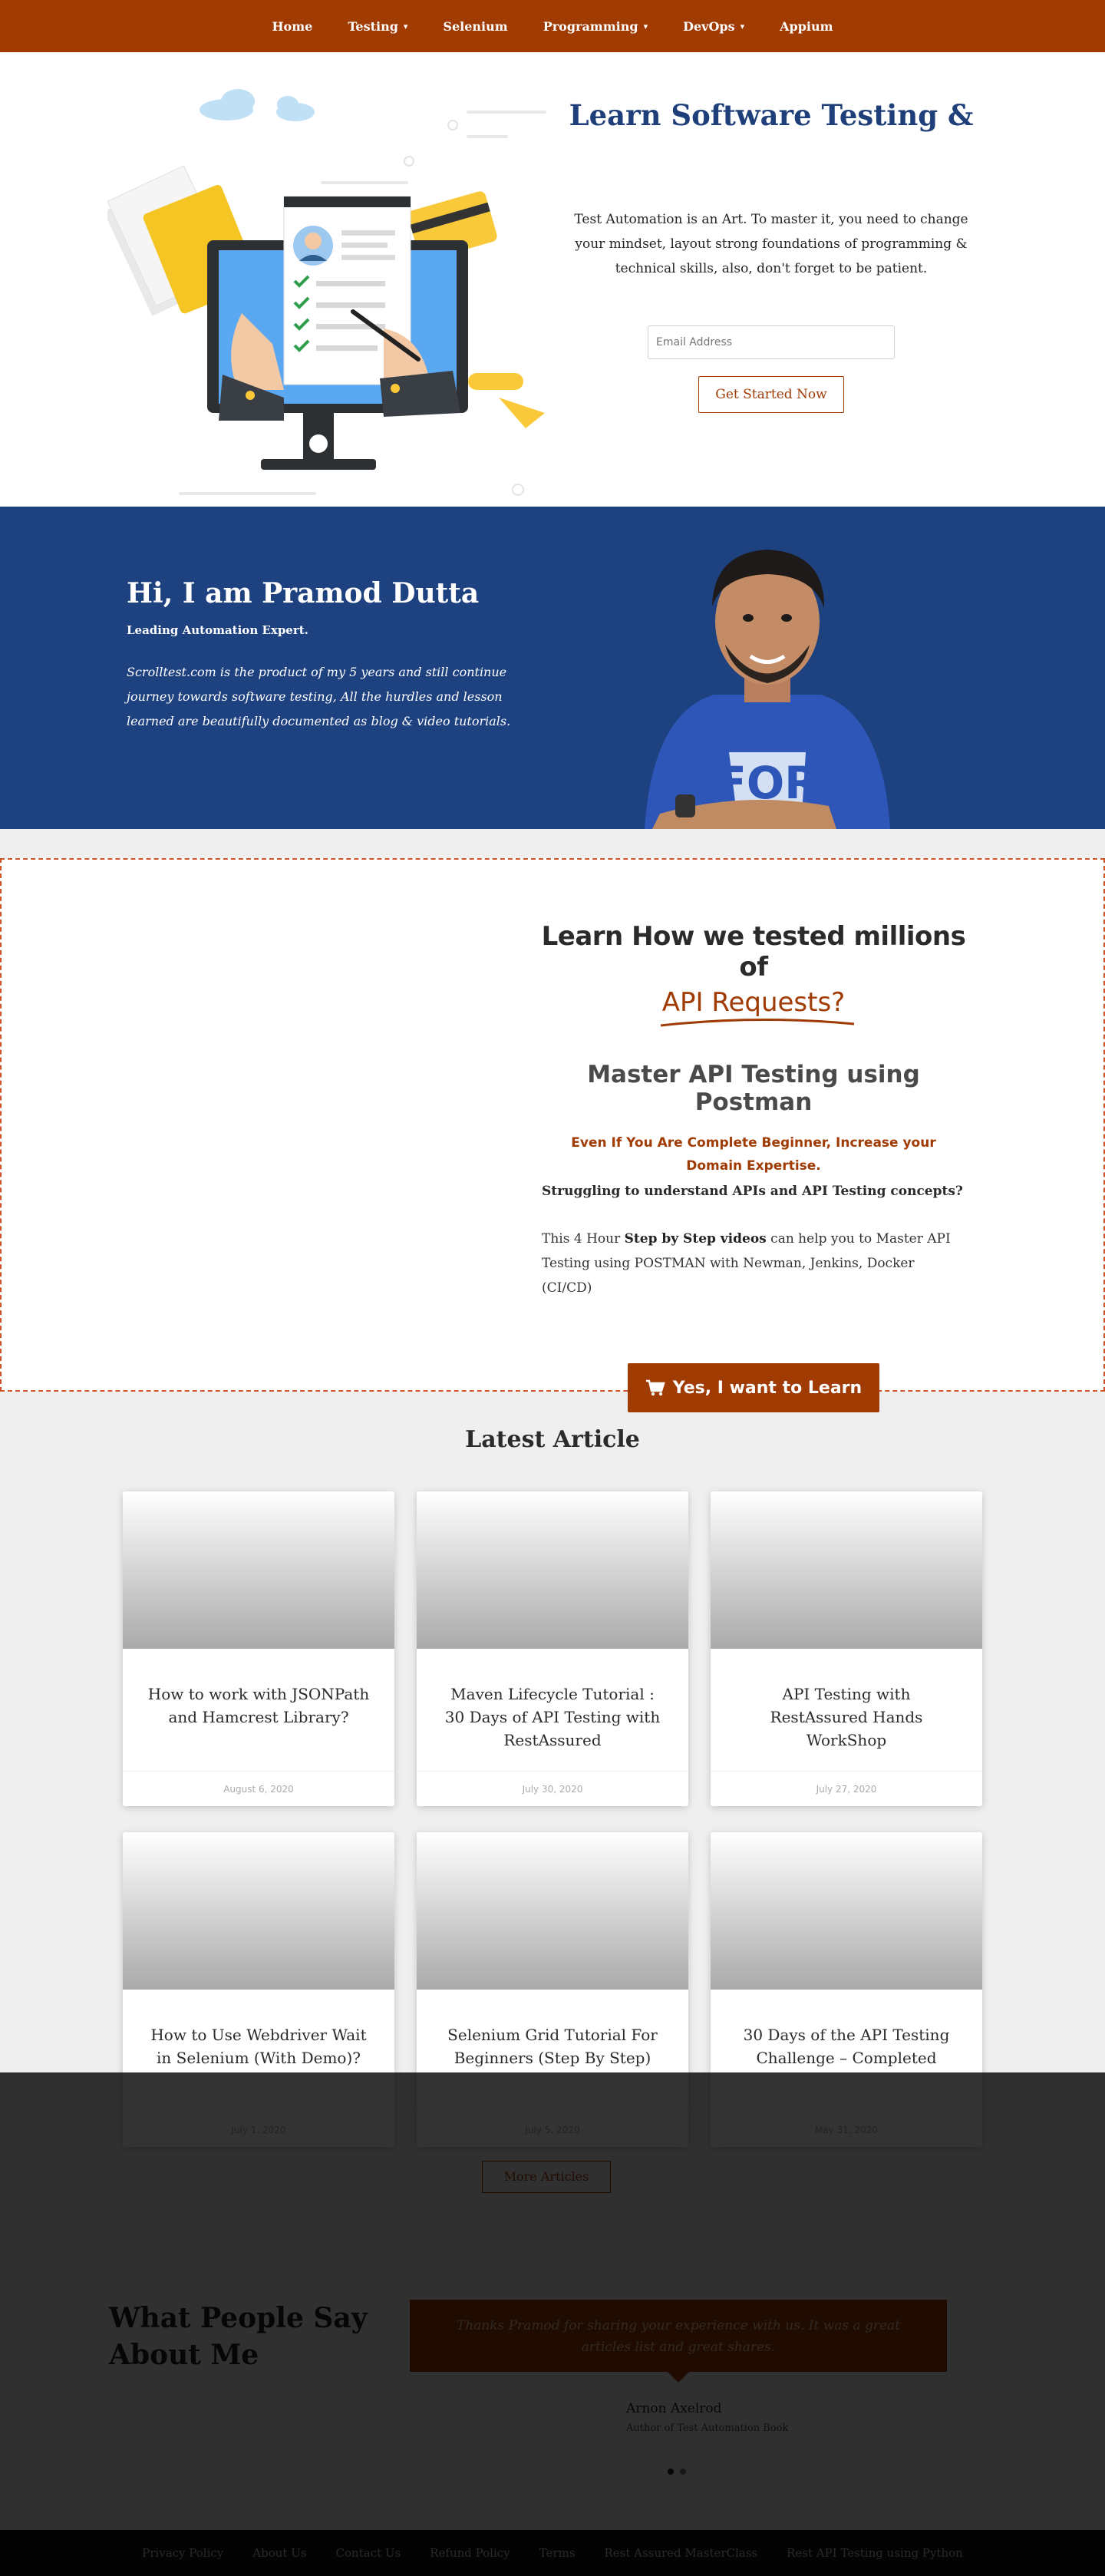  What do you see at coordinates (368, 2553) in the screenshot?
I see `footer-link-contact: Contact Us` at bounding box center [368, 2553].